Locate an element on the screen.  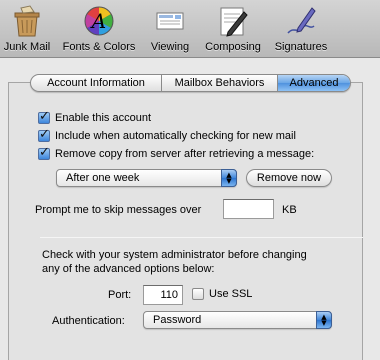
use-ssl-label: Use SSL is located at coordinates (231, 294).